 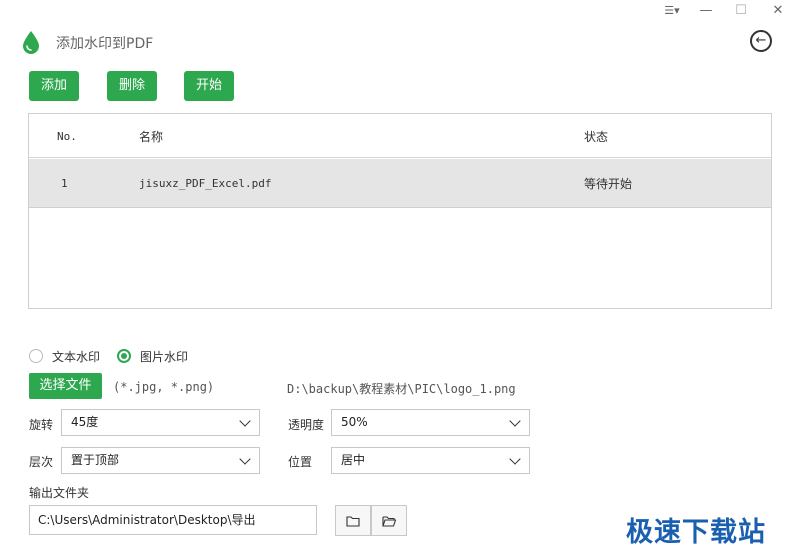 I want to click on opacity-value: 50%, so click(x=354, y=422).